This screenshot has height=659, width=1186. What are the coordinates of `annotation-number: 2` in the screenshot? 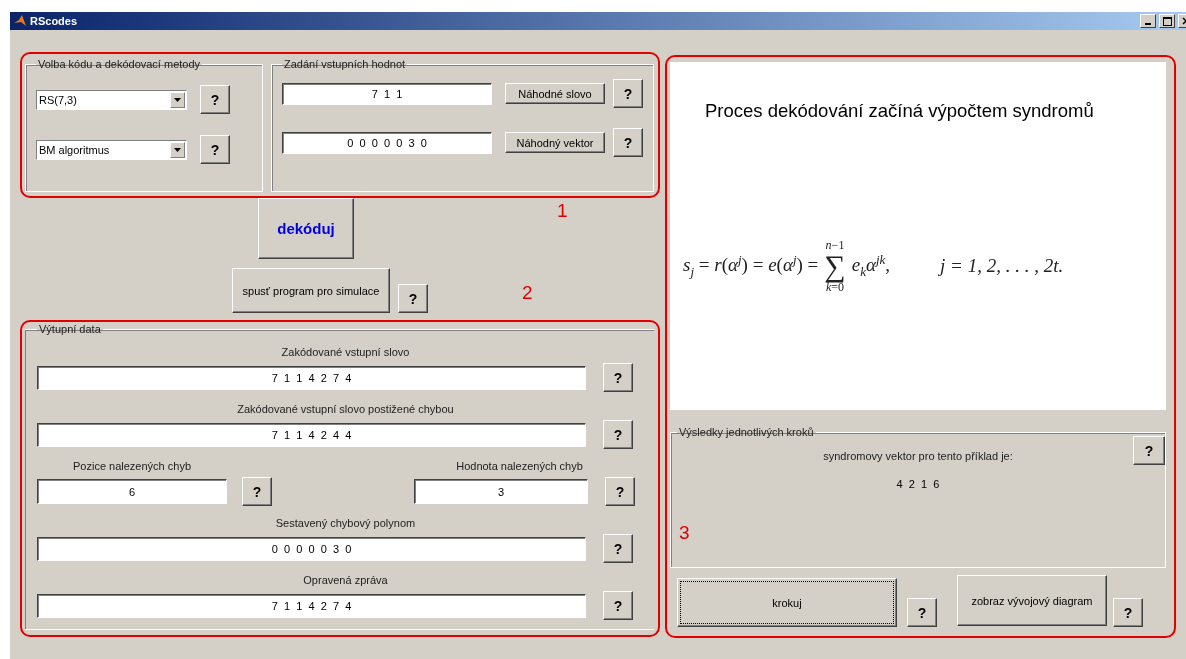 It's located at (527, 293).